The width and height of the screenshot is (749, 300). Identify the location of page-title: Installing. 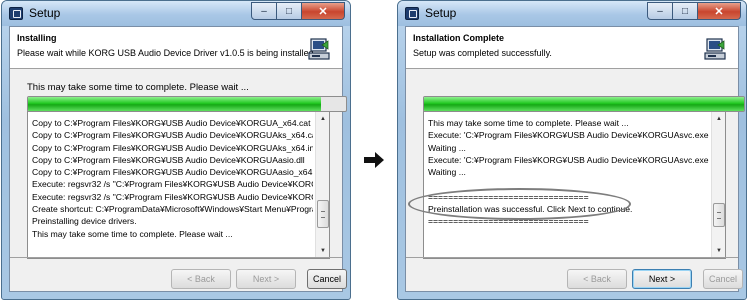
(37, 38).